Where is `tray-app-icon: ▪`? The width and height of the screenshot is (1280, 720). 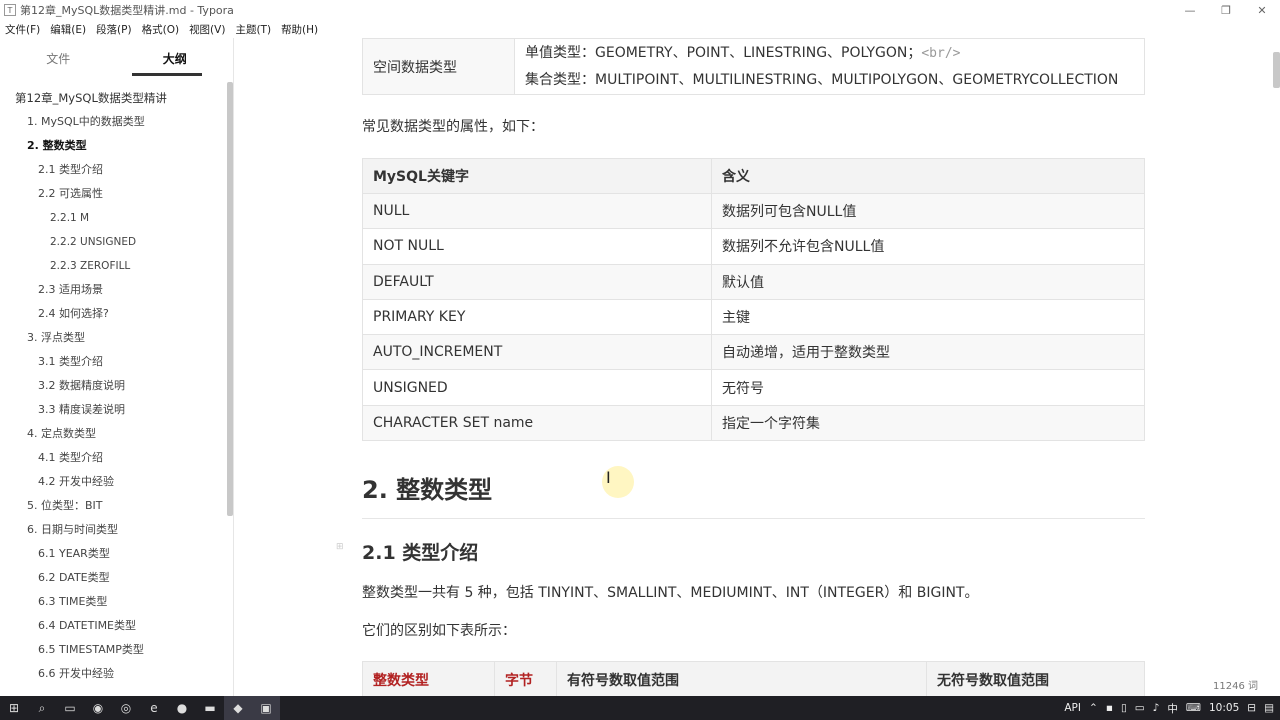 tray-app-icon: ▪ is located at coordinates (1109, 708).